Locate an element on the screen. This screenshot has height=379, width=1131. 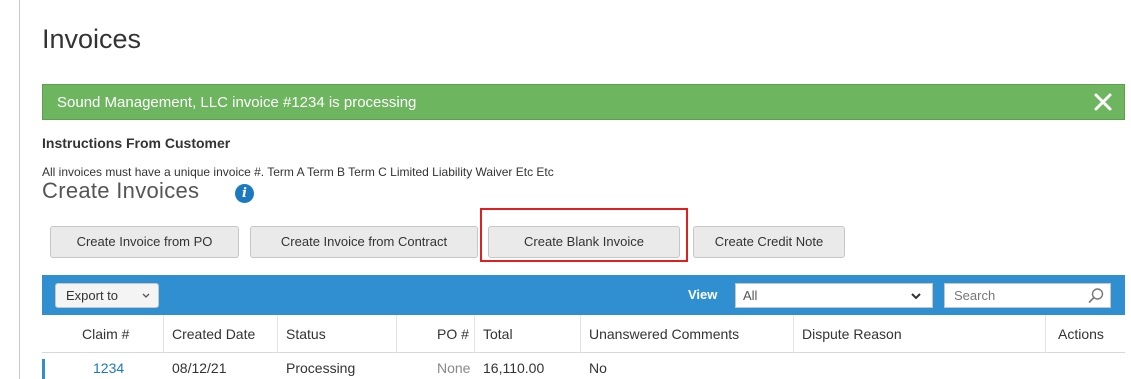
column-header-total: Total is located at coordinates (528, 334).